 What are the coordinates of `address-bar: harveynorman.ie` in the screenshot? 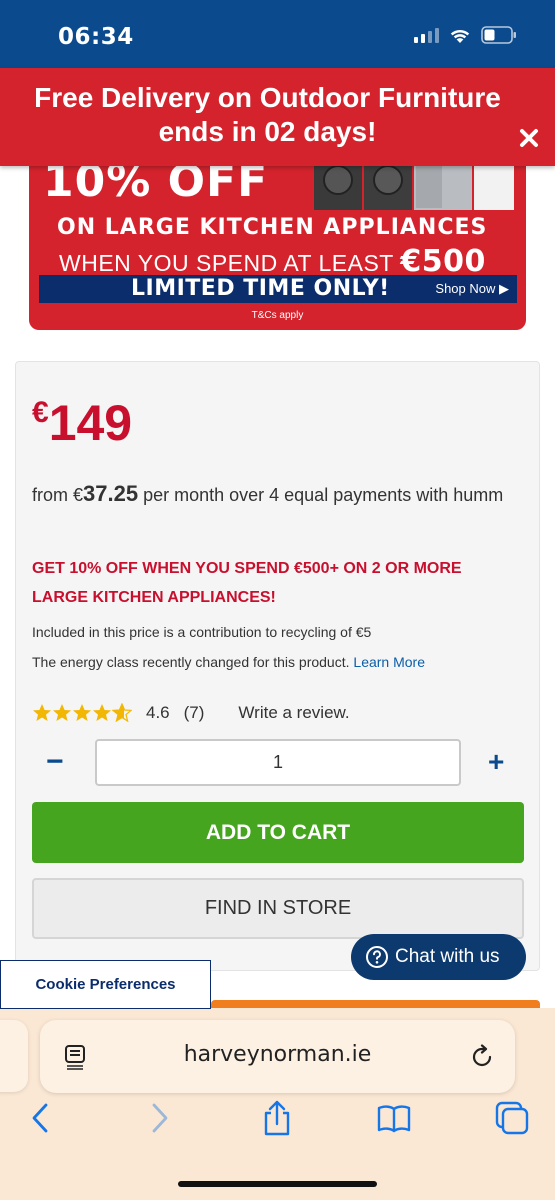 It's located at (277, 1056).